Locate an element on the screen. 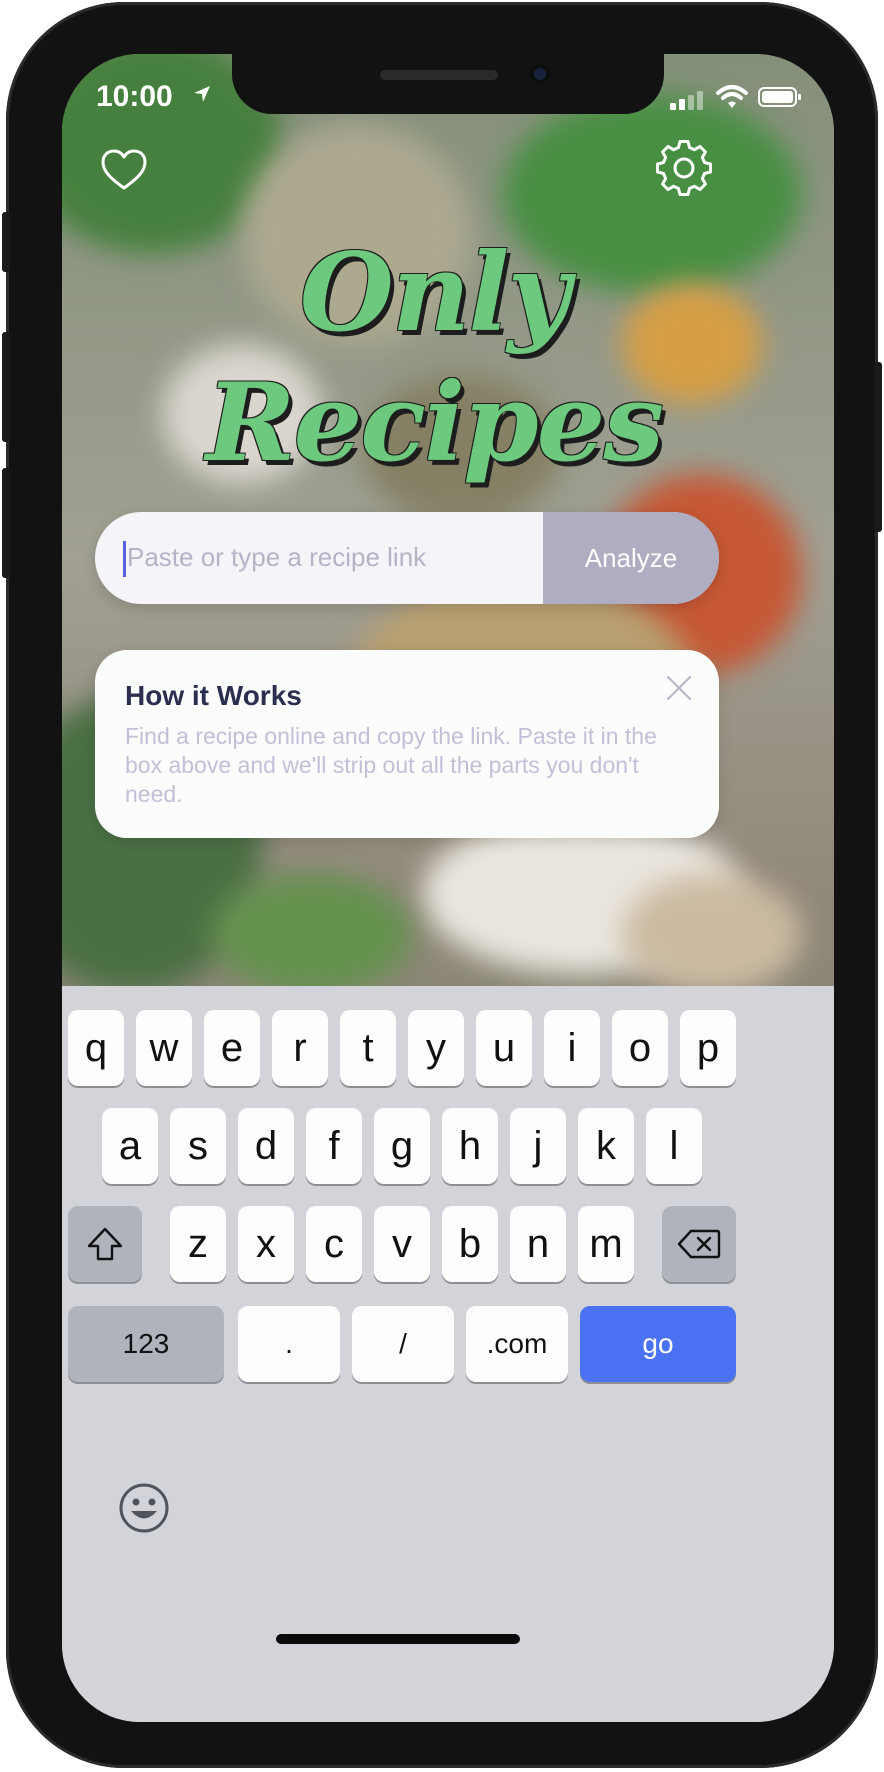  key-l: l is located at coordinates (674, 1146).